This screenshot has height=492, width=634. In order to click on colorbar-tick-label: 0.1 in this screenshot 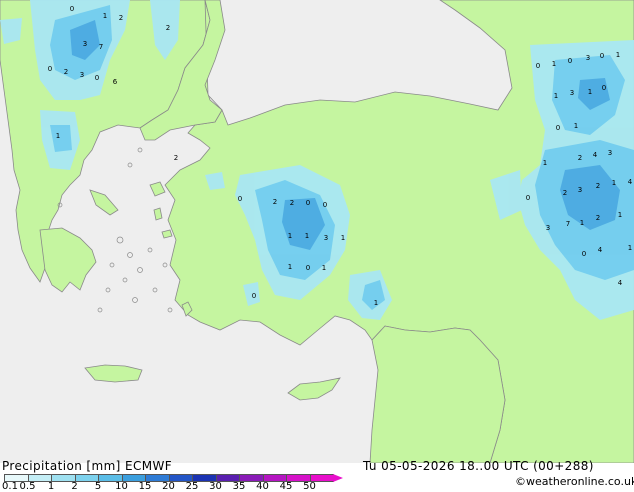, I will do `click(10, 486)`.